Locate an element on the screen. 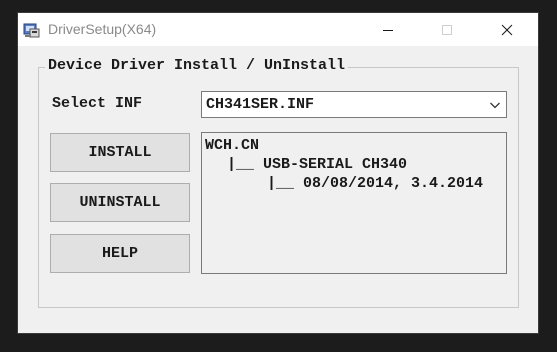  maximize-button is located at coordinates (447, 29).